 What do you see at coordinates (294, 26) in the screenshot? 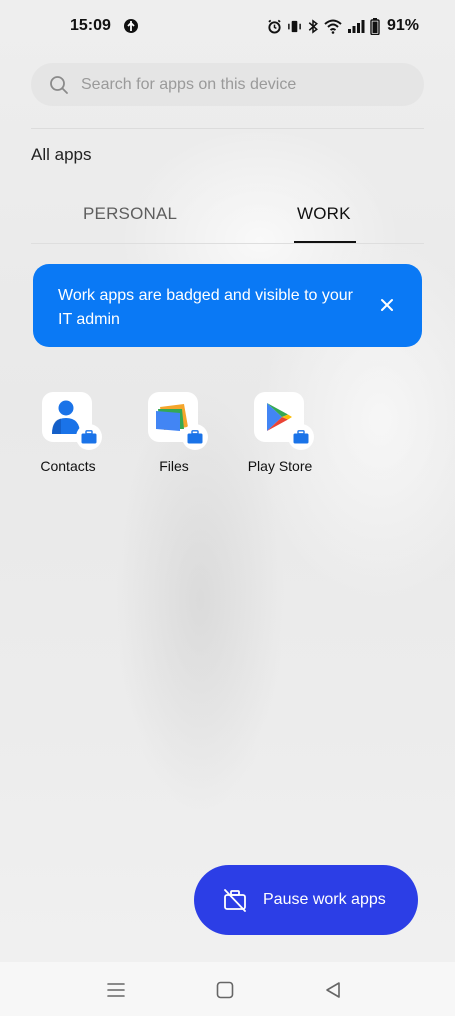
I see `vibrate-icon` at bounding box center [294, 26].